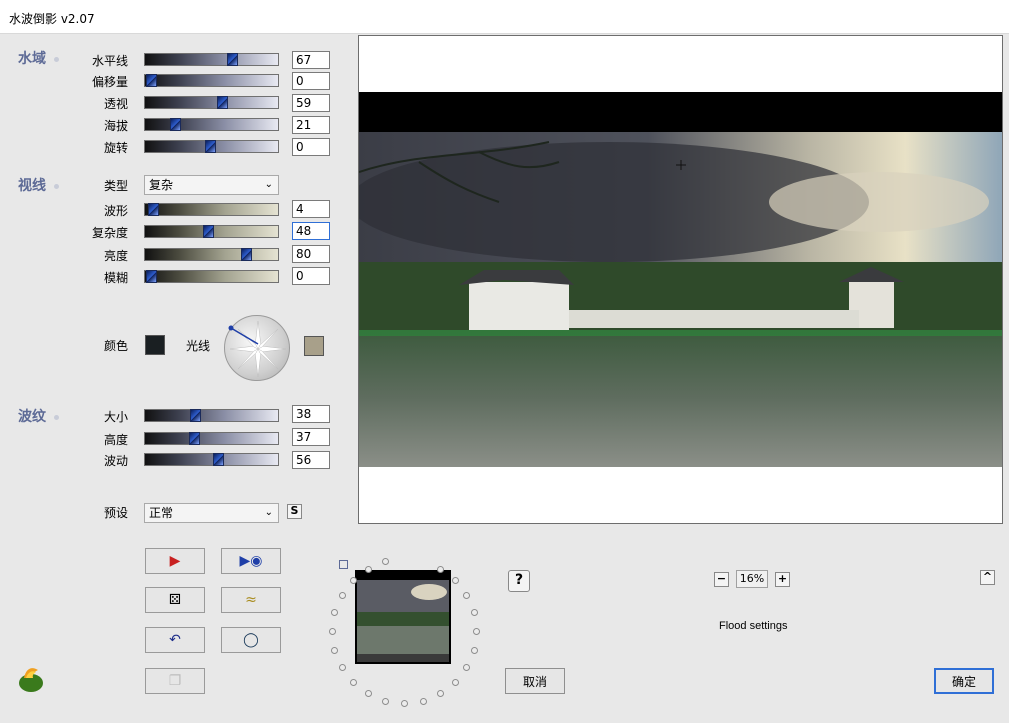 The height and width of the screenshot is (723, 1009). What do you see at coordinates (115, 417) in the screenshot?
I see `ripple-size-label: 大小` at bounding box center [115, 417].